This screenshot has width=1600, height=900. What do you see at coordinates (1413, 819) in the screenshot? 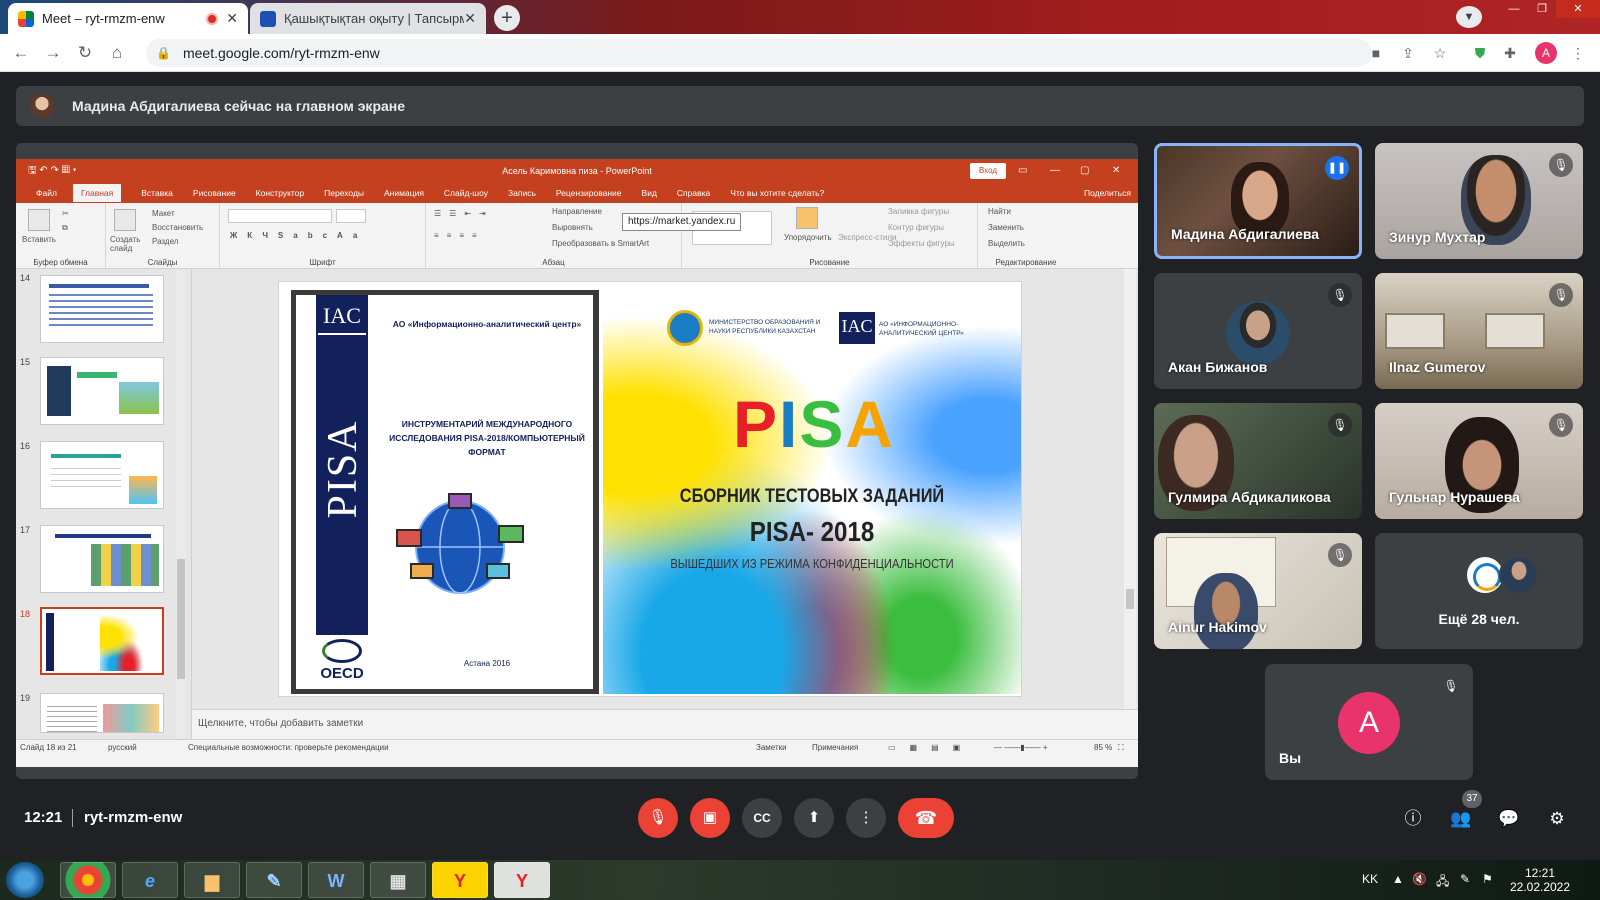
I see `meeting-details-icon: ⓘ` at bounding box center [1413, 819].